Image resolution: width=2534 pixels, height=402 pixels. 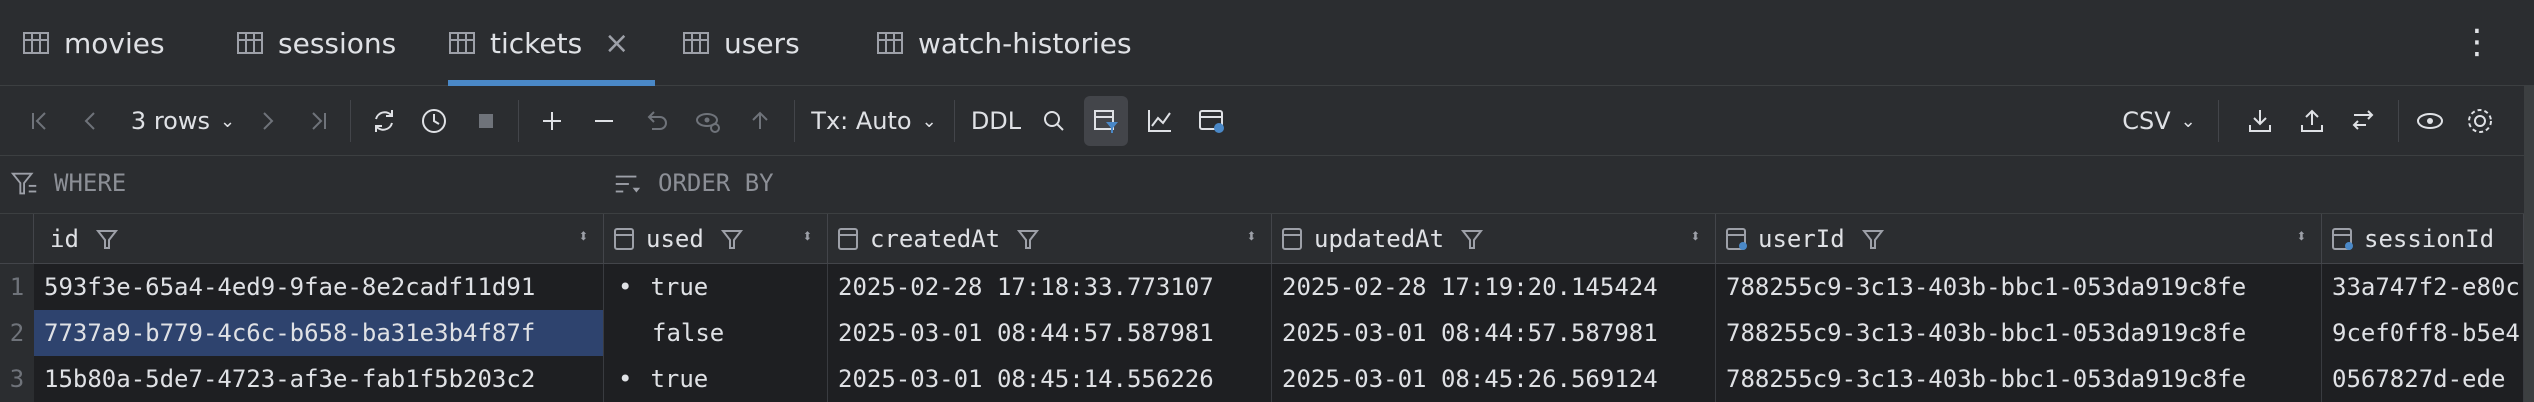 I want to click on stop-icon, so click(x=486, y=121).